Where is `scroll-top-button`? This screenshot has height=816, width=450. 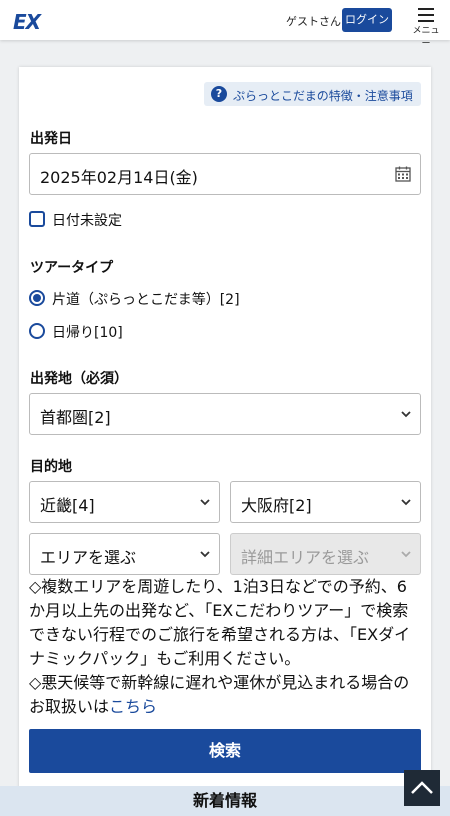
scroll-top-button is located at coordinates (422, 788).